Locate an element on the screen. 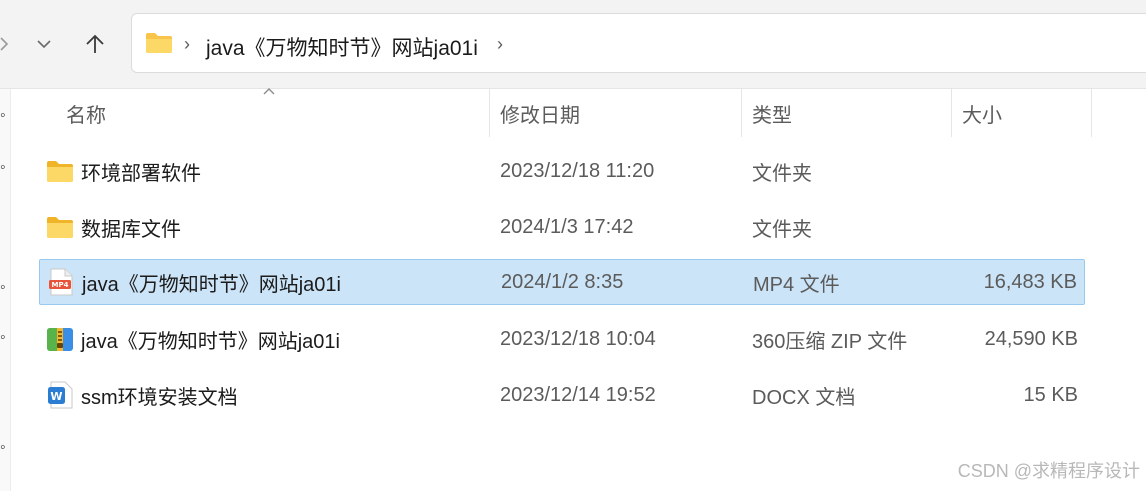 The image size is (1146, 491). navigation-pane-edge: ◦ ◦ ◦ ◦ ◦ is located at coordinates (5, 290).